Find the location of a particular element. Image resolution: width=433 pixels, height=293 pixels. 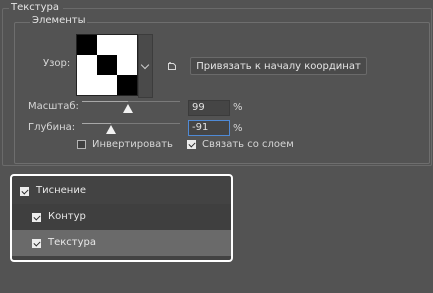

depth-label: Глубина: is located at coordinates (52, 127).